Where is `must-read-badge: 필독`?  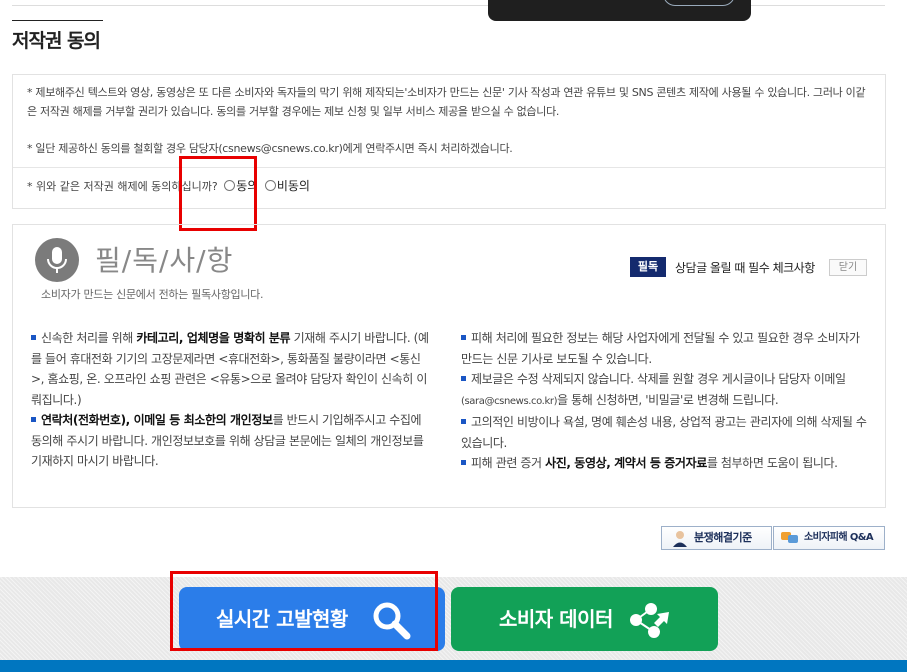
must-read-badge: 필독 is located at coordinates (648, 267).